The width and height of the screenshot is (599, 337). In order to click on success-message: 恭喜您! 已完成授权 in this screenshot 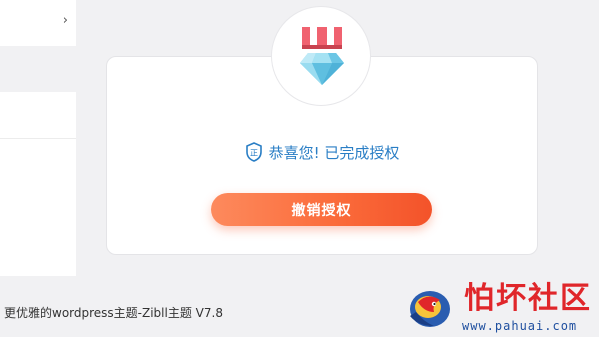, I will do `click(334, 153)`.